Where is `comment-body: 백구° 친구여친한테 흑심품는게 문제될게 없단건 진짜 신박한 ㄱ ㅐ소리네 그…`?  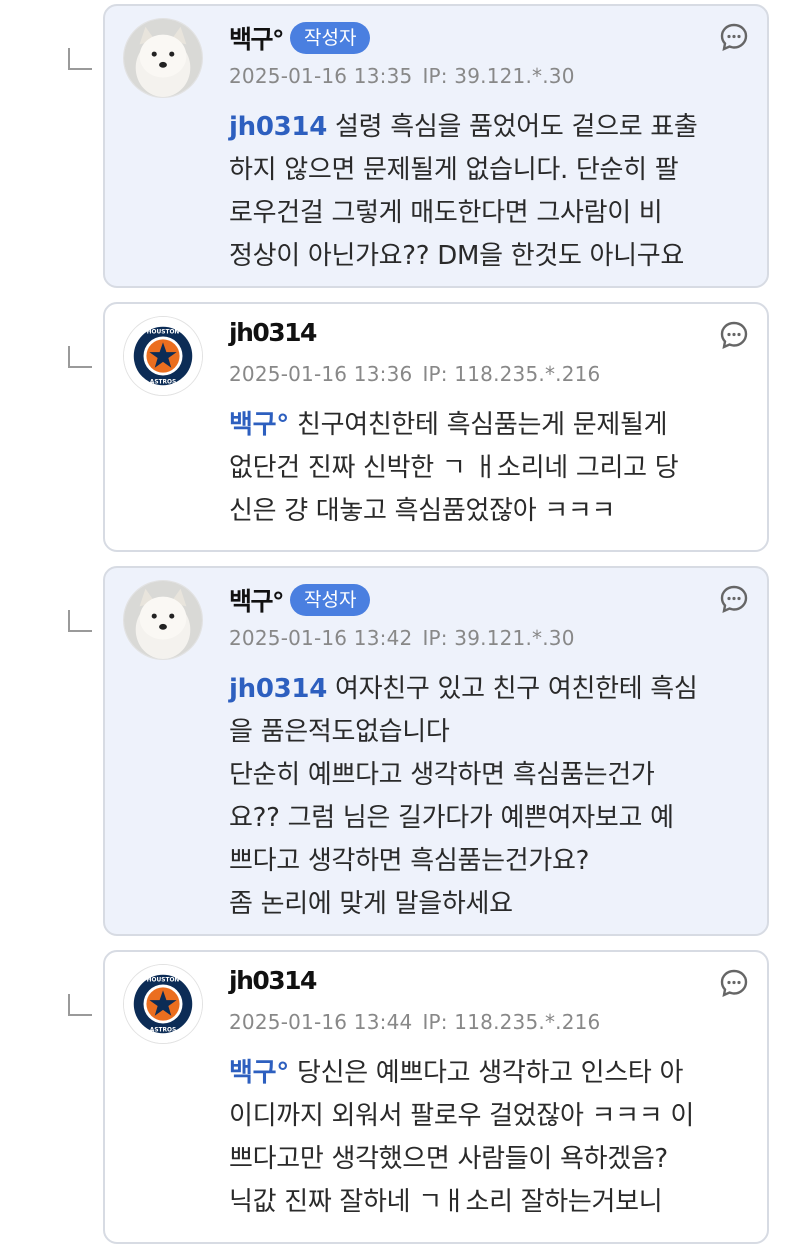 comment-body: 백구° 친구여친한테 흑심품는게 문제될게 없단건 진짜 신박한 ㄱ ㅐ소리네 그… is located at coordinates (487, 468).